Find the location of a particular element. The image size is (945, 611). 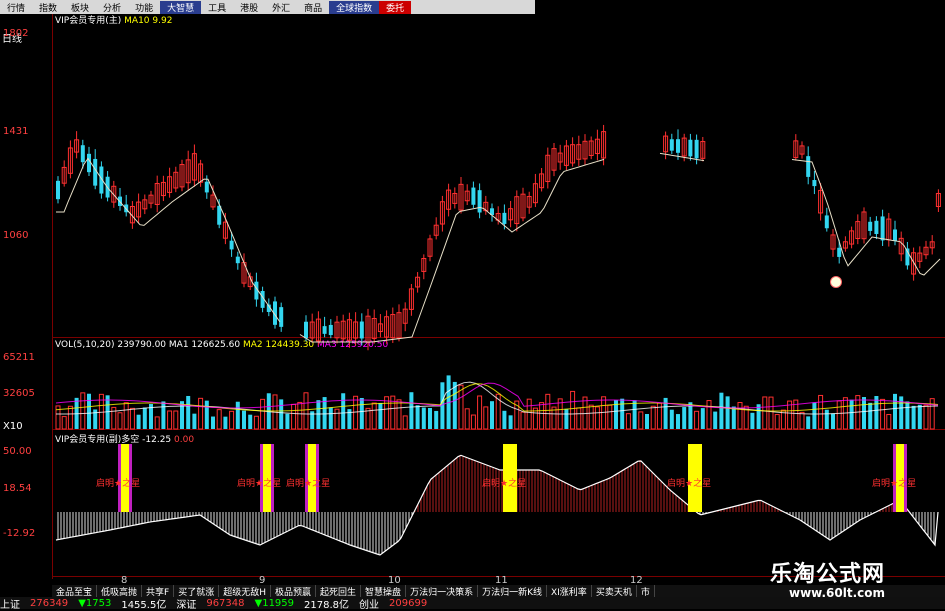

market-value: 967348 is located at coordinates (225, 603).